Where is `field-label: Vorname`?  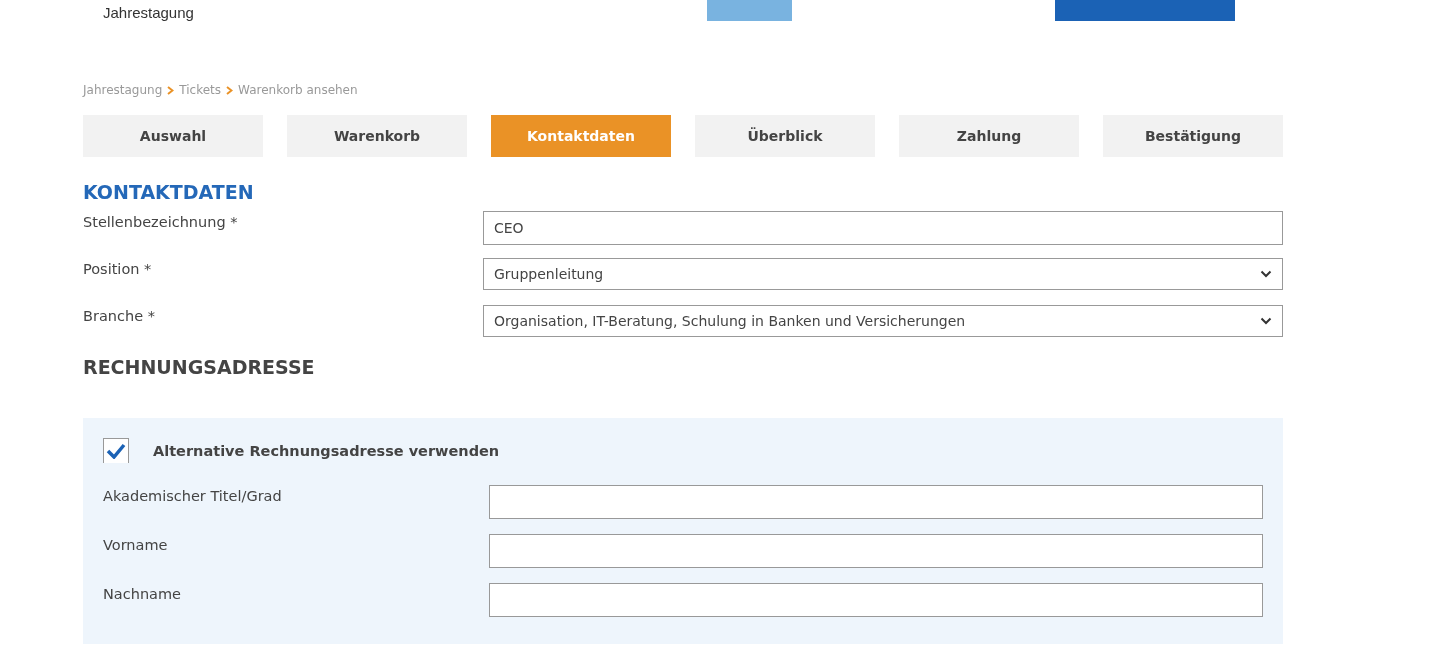
field-label: Vorname is located at coordinates (136, 544).